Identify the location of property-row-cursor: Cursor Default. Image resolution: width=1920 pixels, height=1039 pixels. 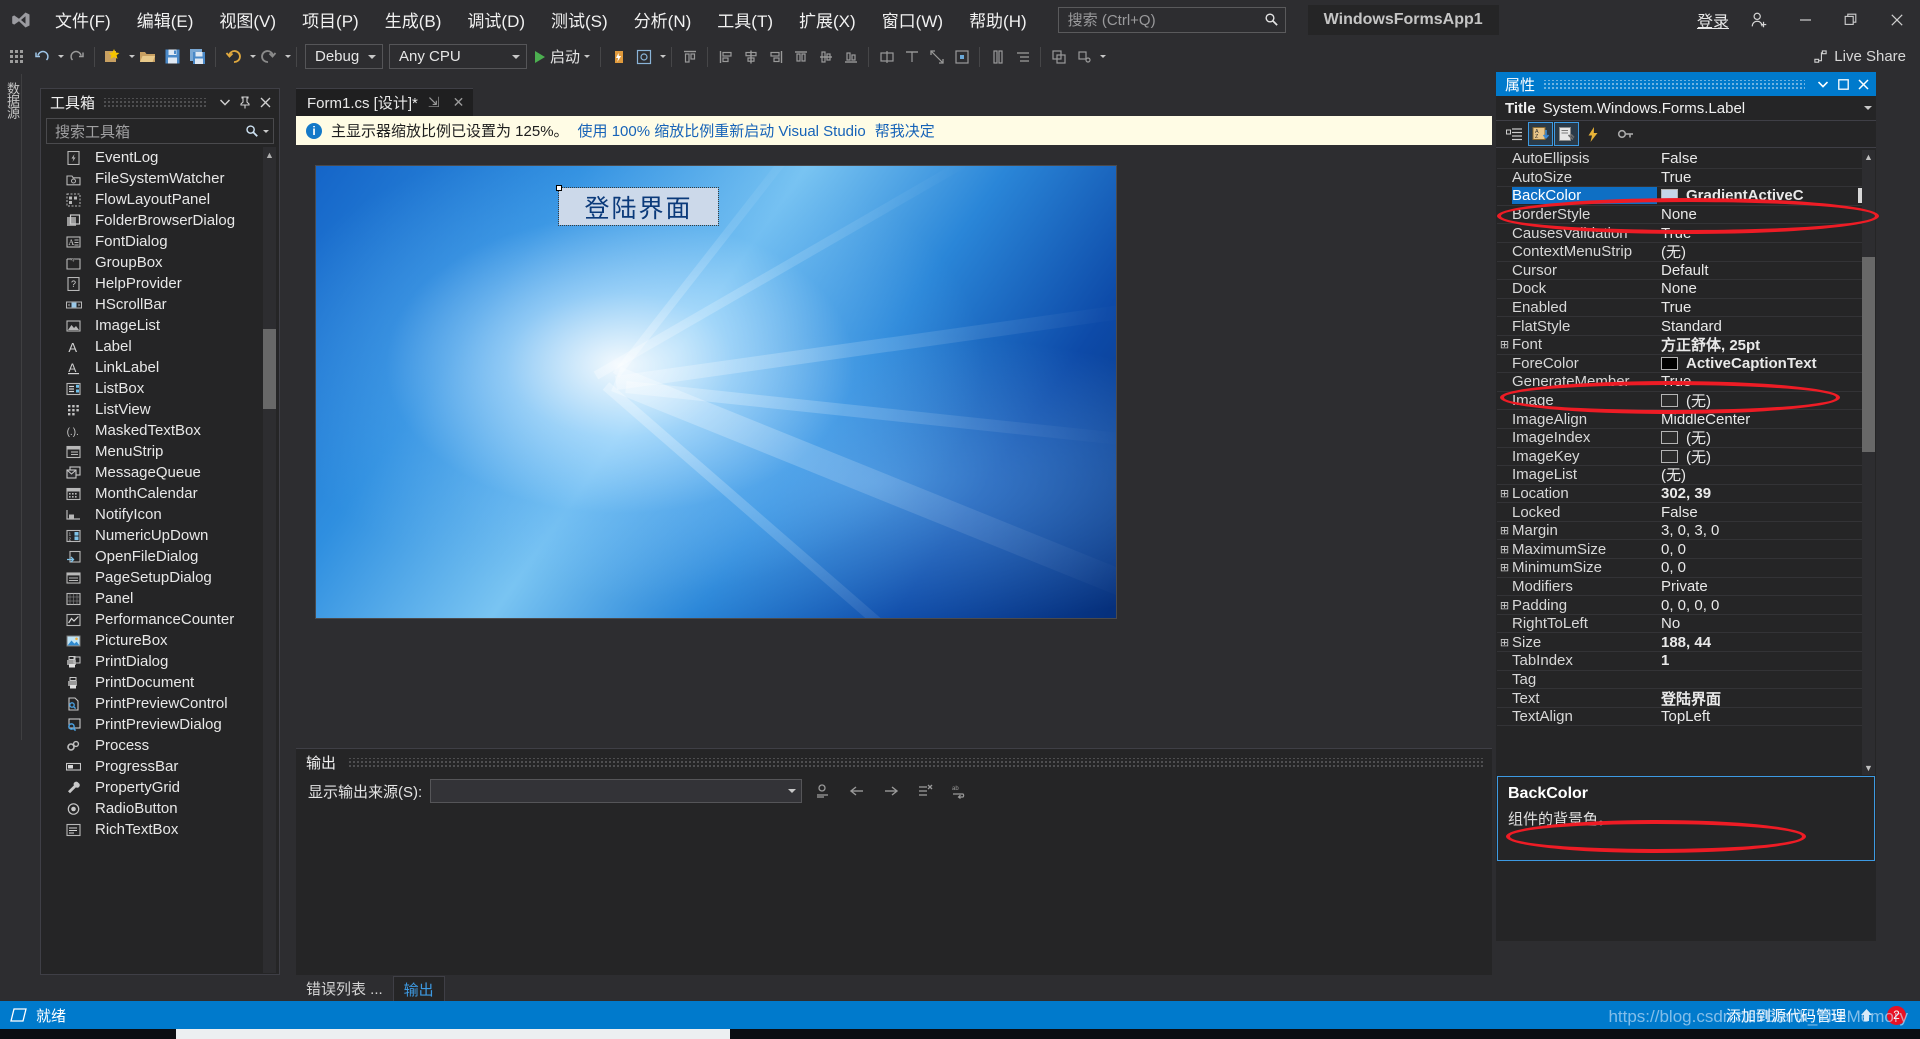
(1686, 271).